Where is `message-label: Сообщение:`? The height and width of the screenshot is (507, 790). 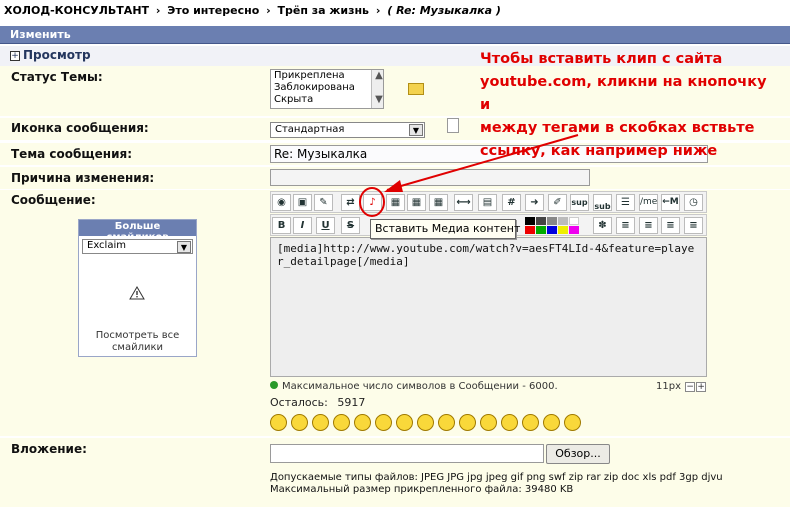 message-label: Сообщение: is located at coordinates (53, 200).